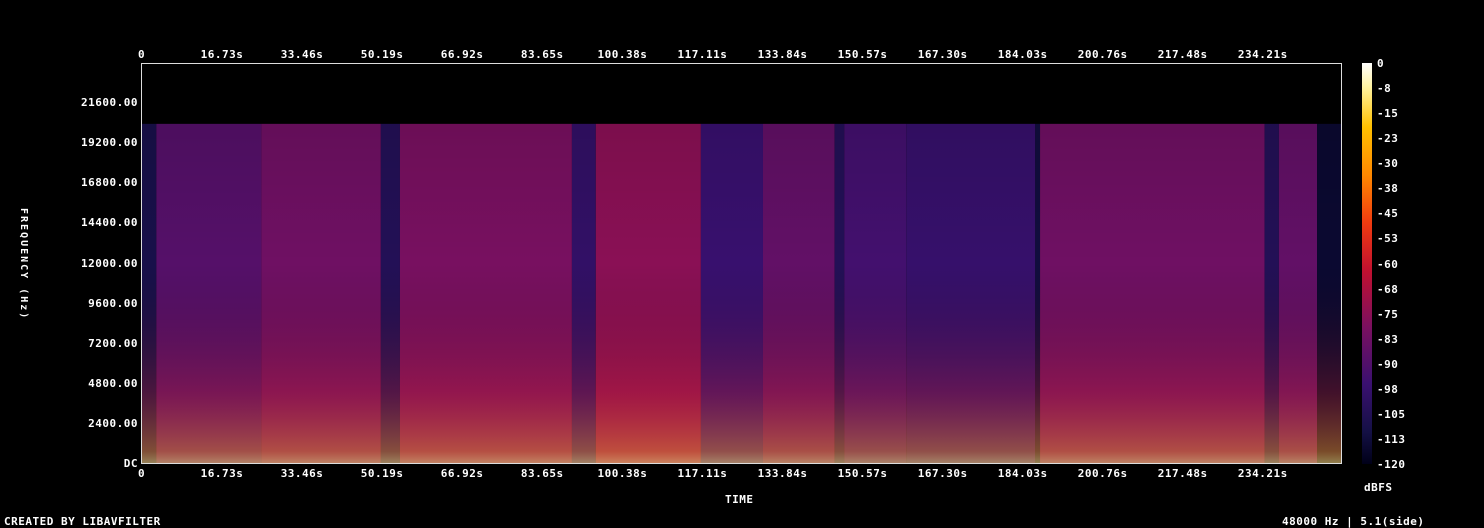 The image size is (1484, 528). I want to click on top-time-tick-label: 83.65s, so click(542, 54).